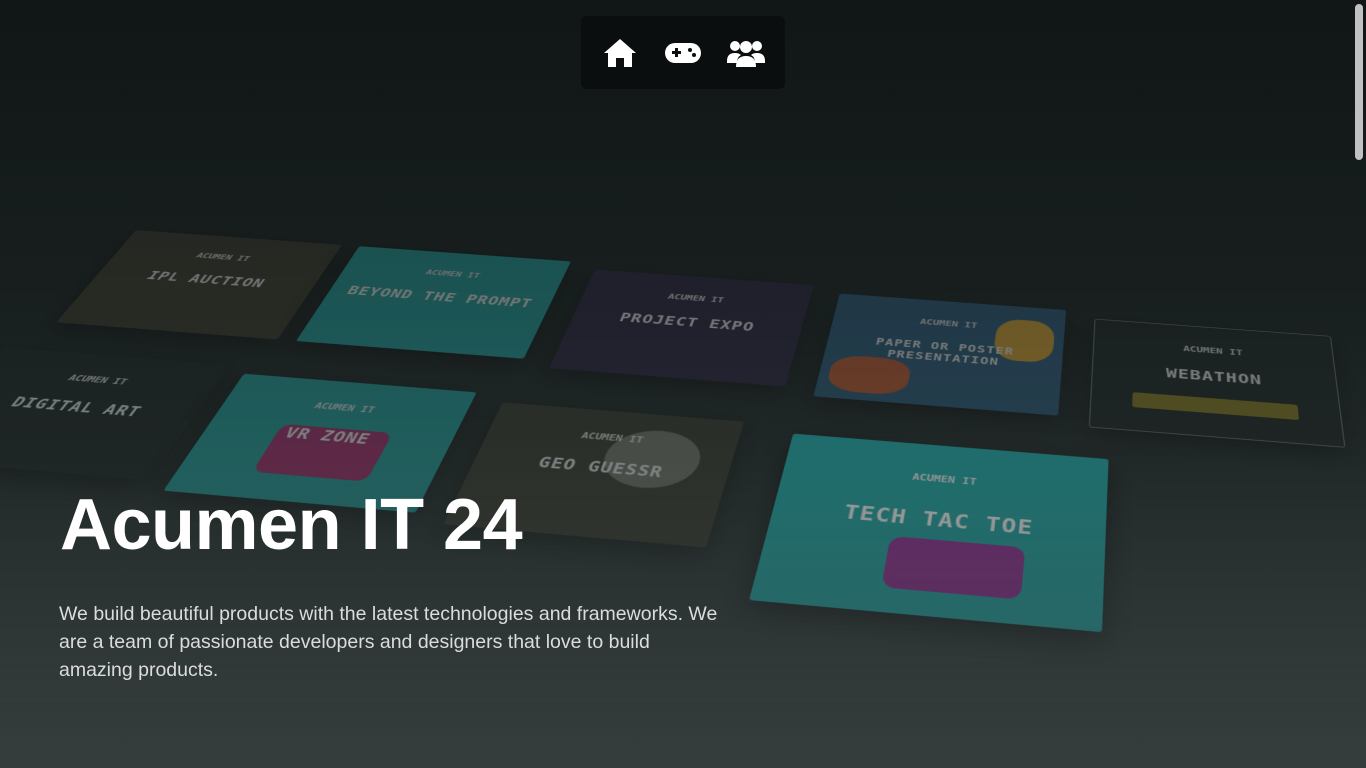  I want to click on poster-title: BEYOND THE PROMPT, so click(439, 297).